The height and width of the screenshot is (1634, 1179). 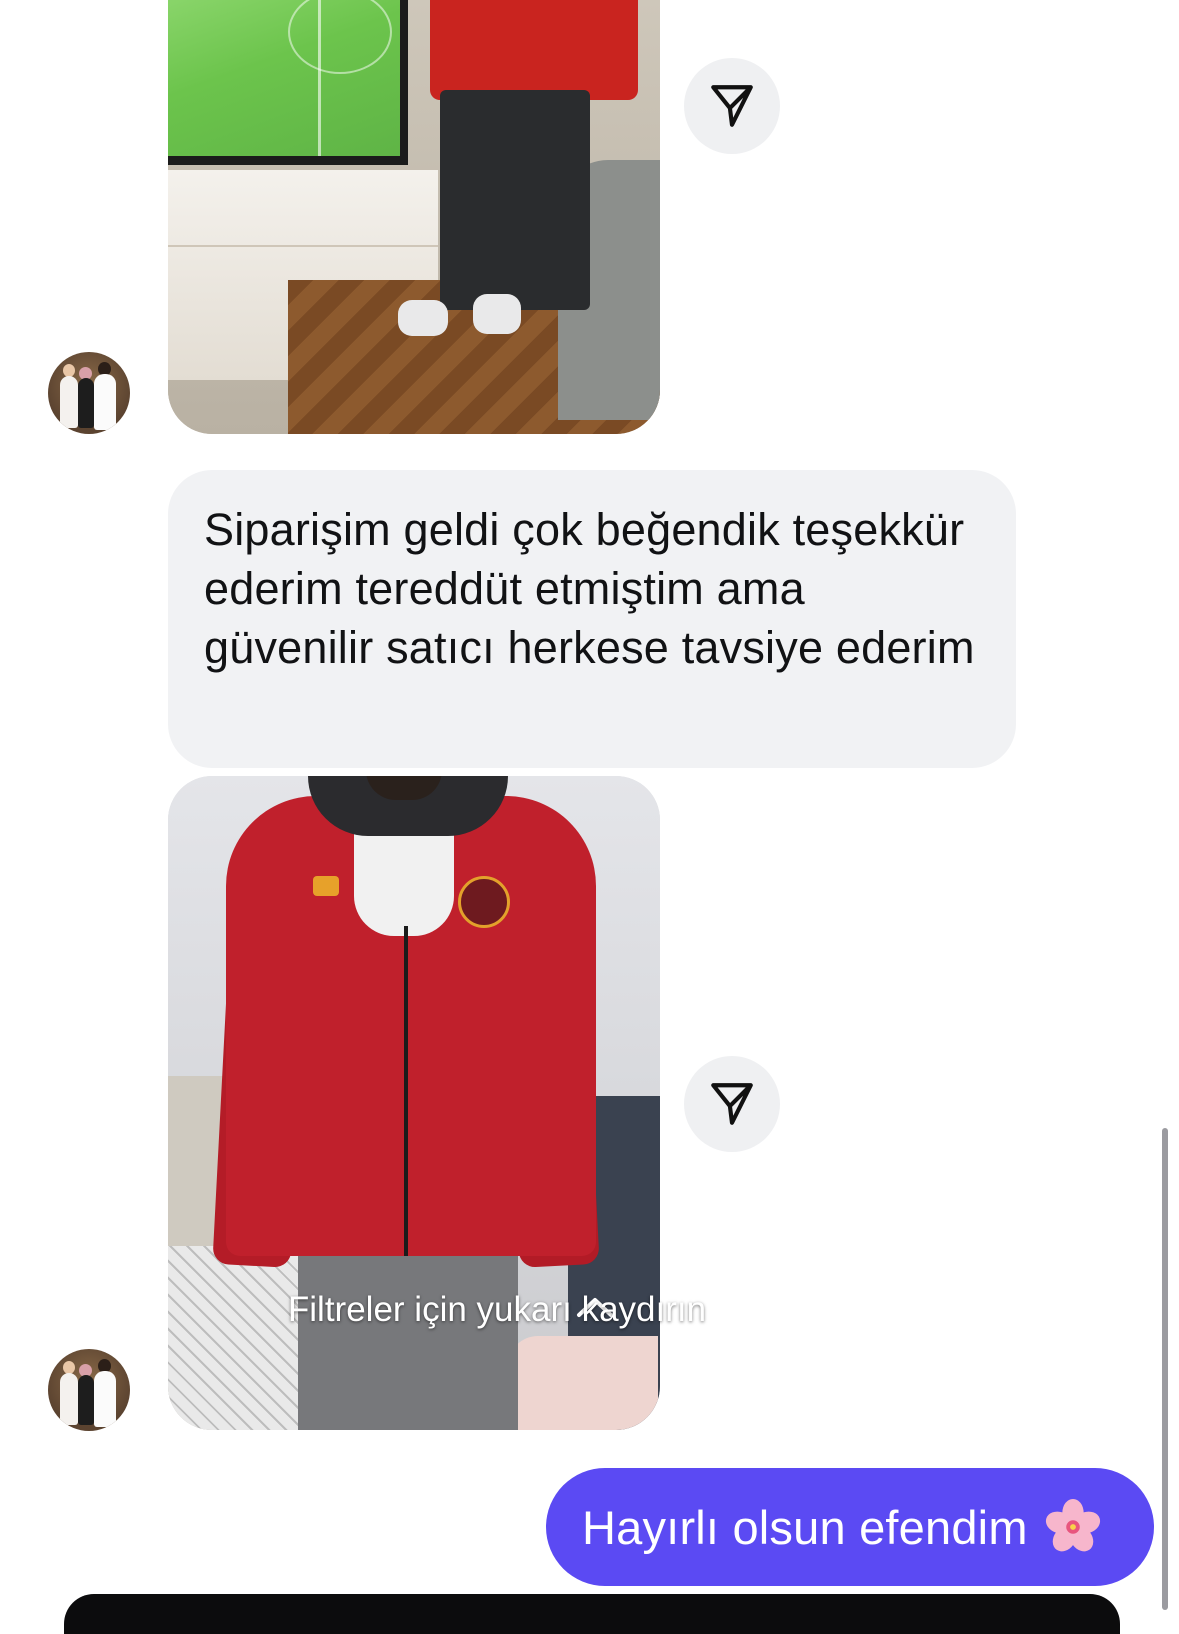 I want to click on pitch-circle, so click(x=340, y=37).